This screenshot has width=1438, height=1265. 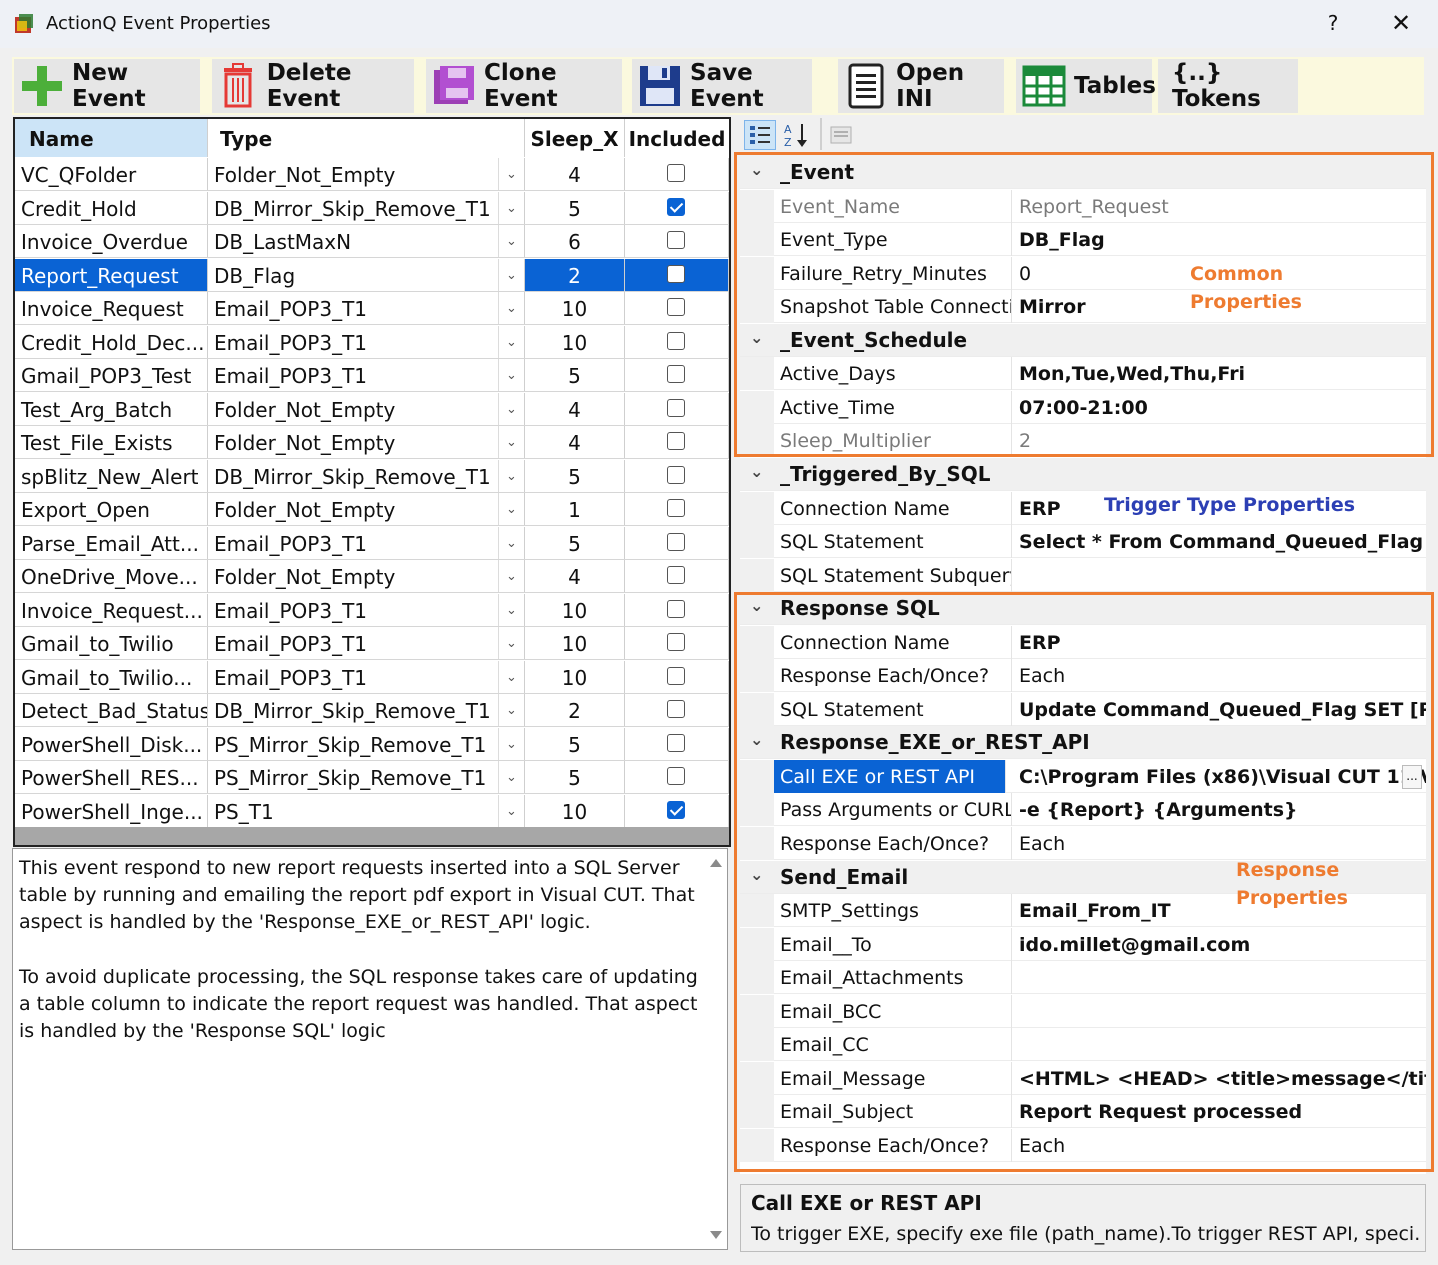 What do you see at coordinates (107, 86) in the screenshot?
I see `new-event-button: New Event` at bounding box center [107, 86].